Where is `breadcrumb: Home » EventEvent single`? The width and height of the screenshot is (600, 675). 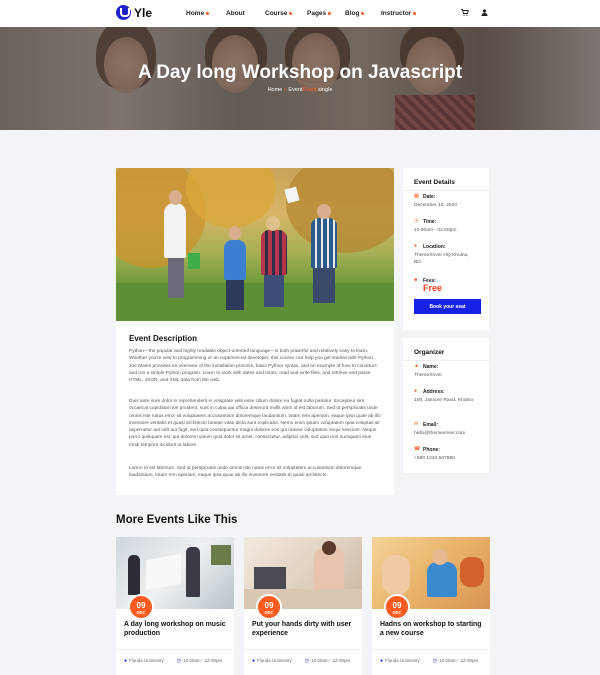
breadcrumb: Home » EventEvent single is located at coordinates (300, 90).